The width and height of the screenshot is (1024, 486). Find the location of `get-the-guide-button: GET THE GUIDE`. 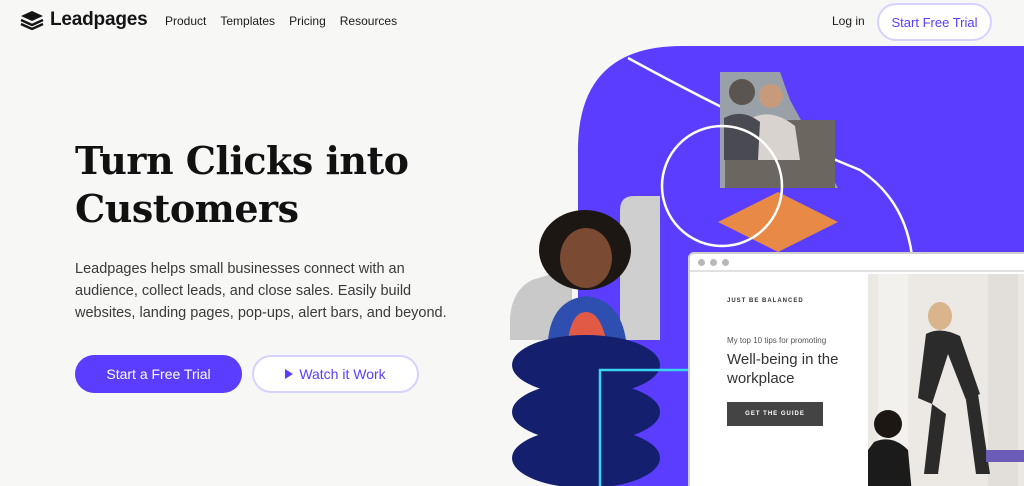

get-the-guide-button: GET THE GUIDE is located at coordinates (775, 414).